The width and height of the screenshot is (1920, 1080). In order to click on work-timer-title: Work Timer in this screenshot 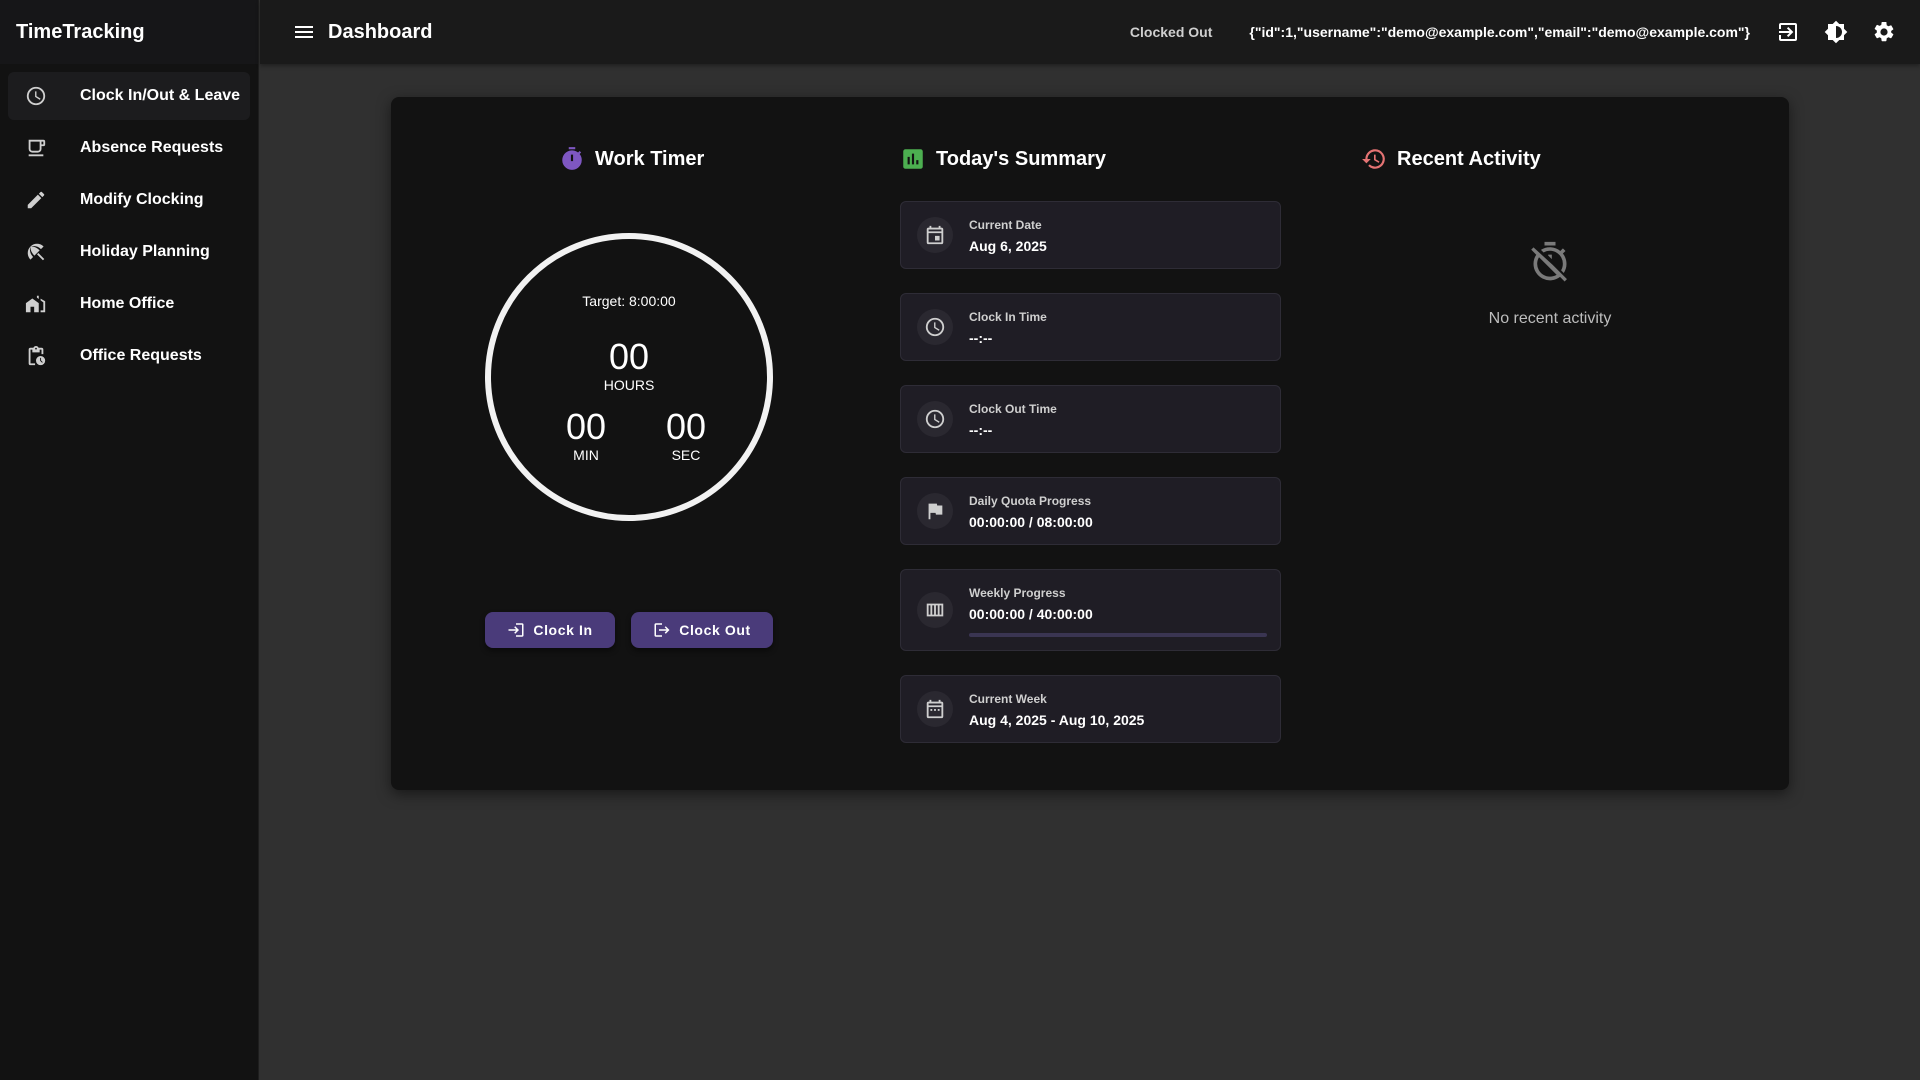, I will do `click(631, 159)`.